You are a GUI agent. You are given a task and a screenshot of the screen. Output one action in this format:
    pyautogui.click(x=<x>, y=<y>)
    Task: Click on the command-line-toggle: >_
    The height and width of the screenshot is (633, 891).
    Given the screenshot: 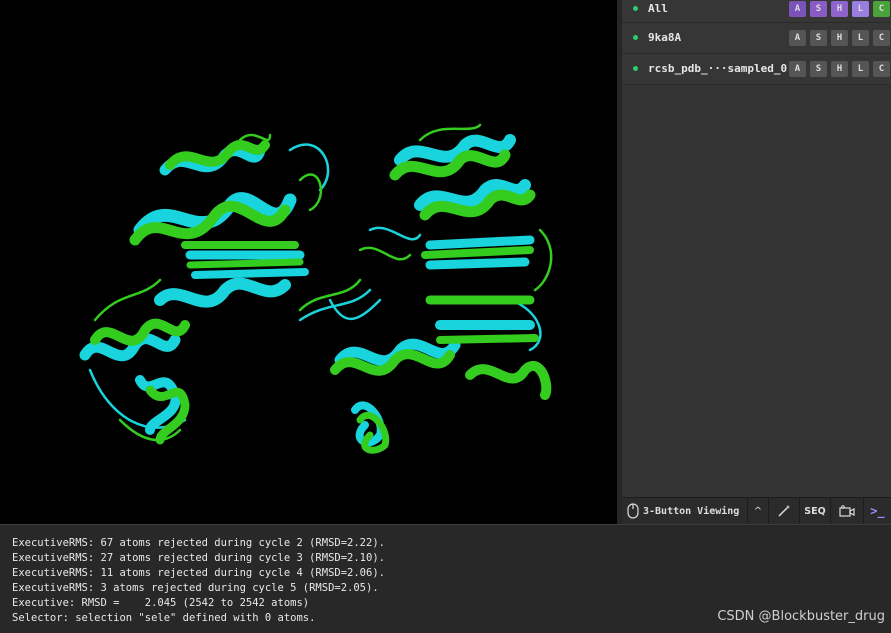 What is the action you would take?
    pyautogui.click(x=877, y=511)
    